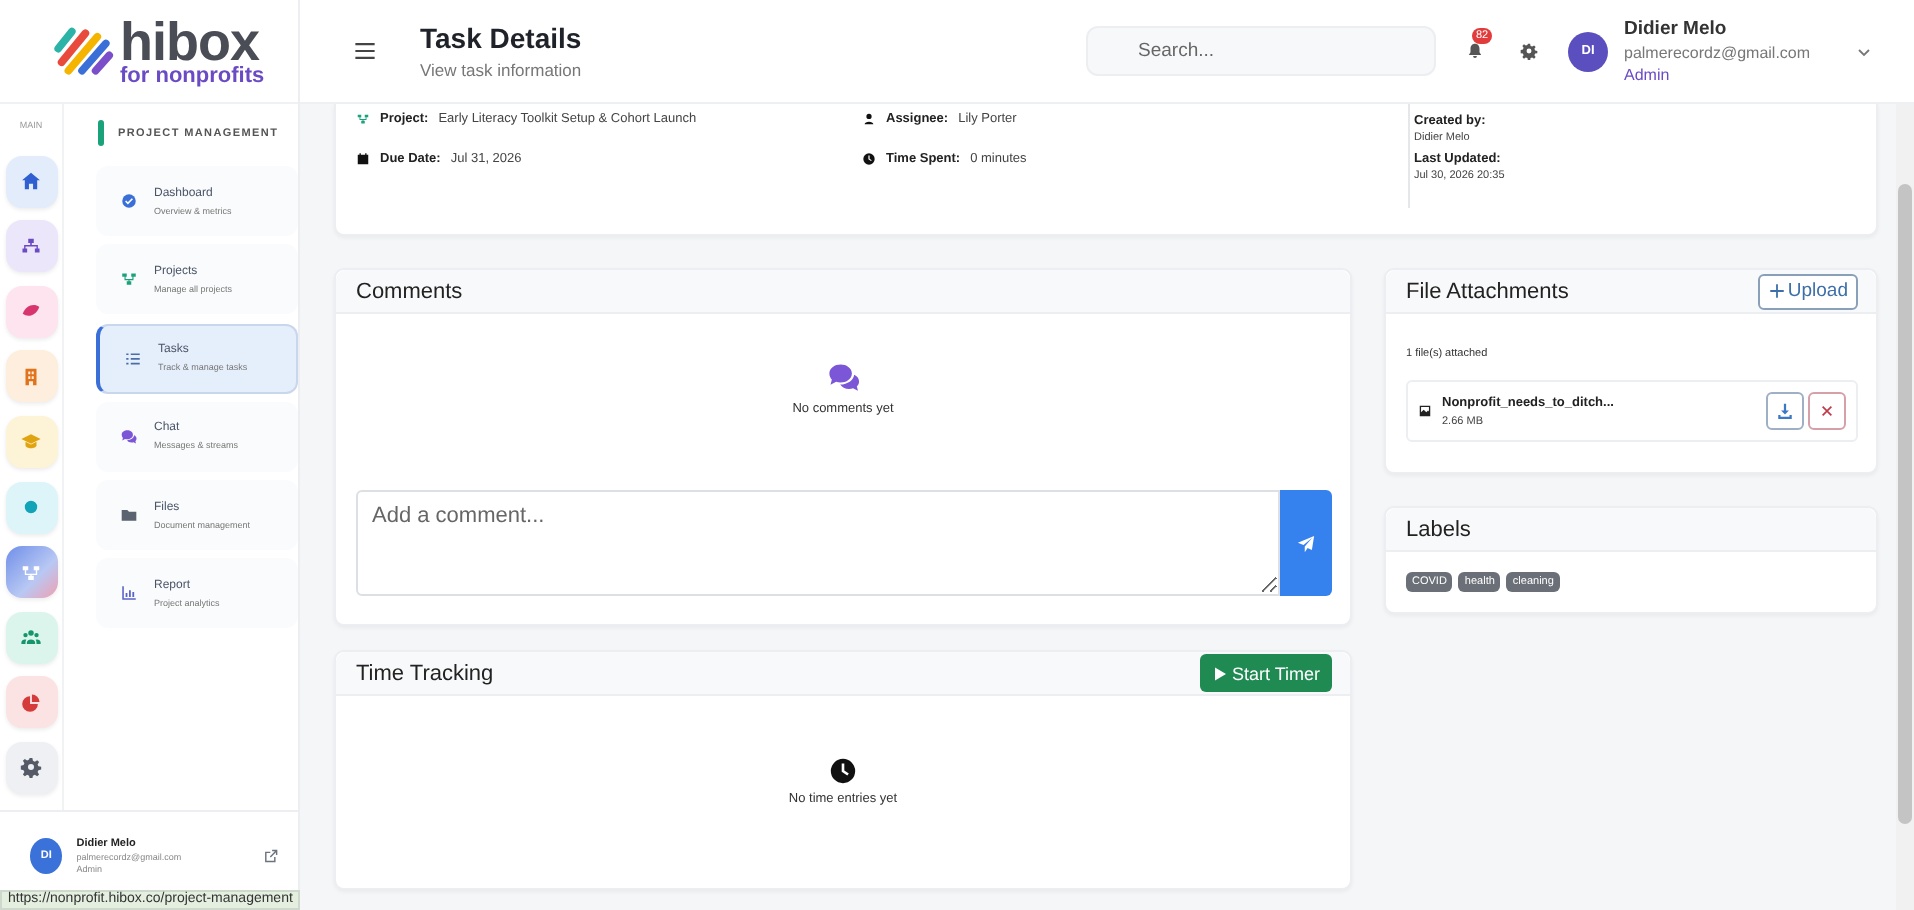  I want to click on card-title: Comments, so click(409, 291).